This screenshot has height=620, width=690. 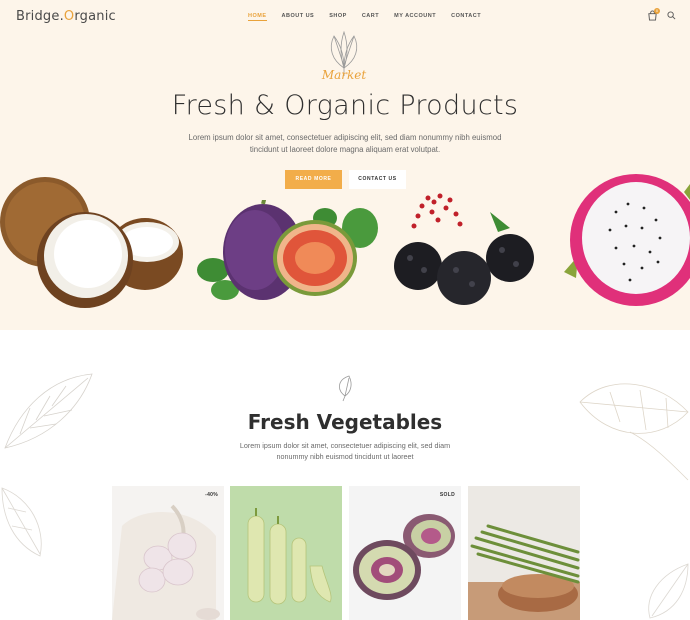 I want to click on logo-text-suffix: rganic, so click(x=95, y=16).